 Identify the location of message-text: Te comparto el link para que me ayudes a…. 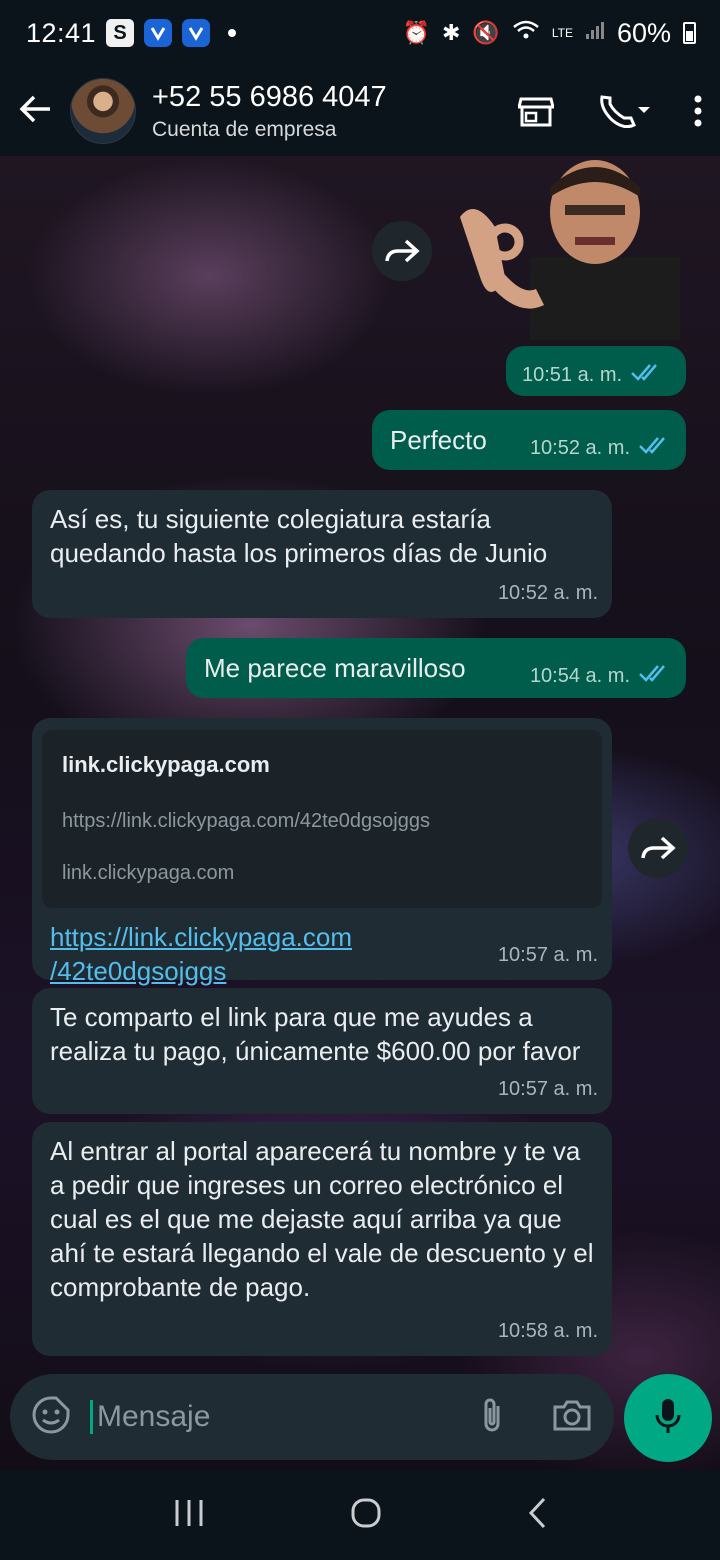
(315, 1034).